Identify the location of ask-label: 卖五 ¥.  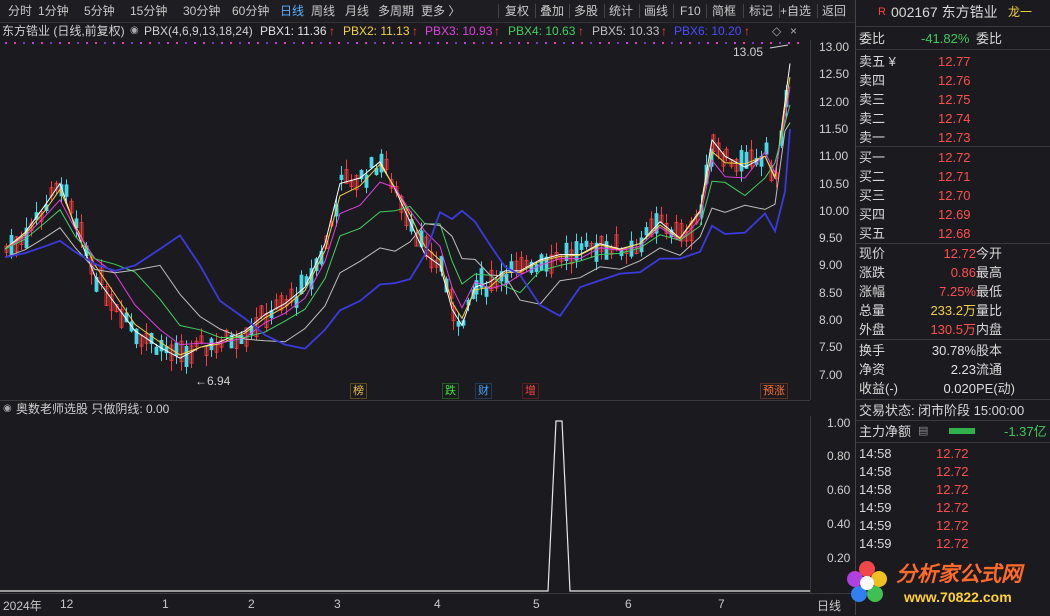
(877, 61).